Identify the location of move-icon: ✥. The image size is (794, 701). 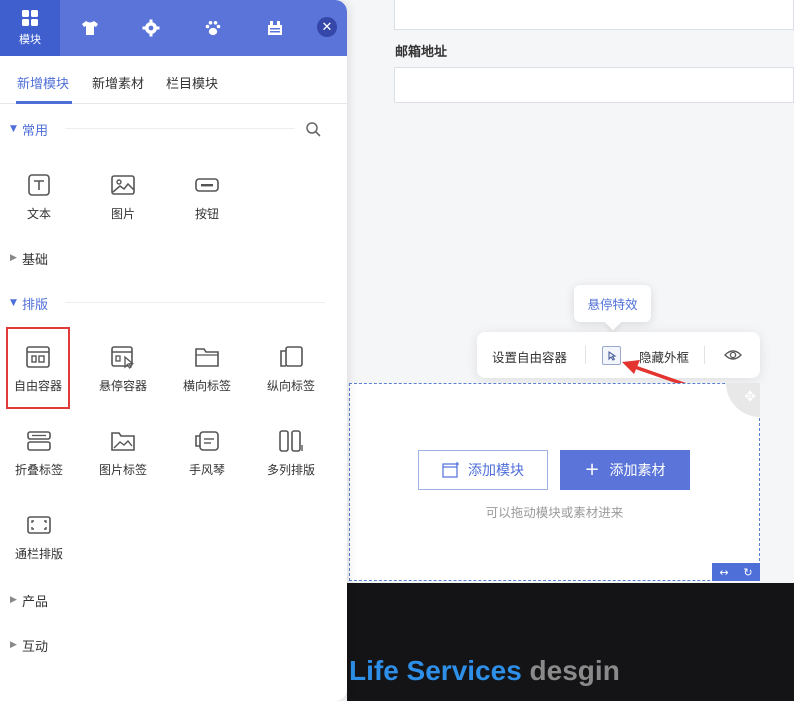
(750, 397).